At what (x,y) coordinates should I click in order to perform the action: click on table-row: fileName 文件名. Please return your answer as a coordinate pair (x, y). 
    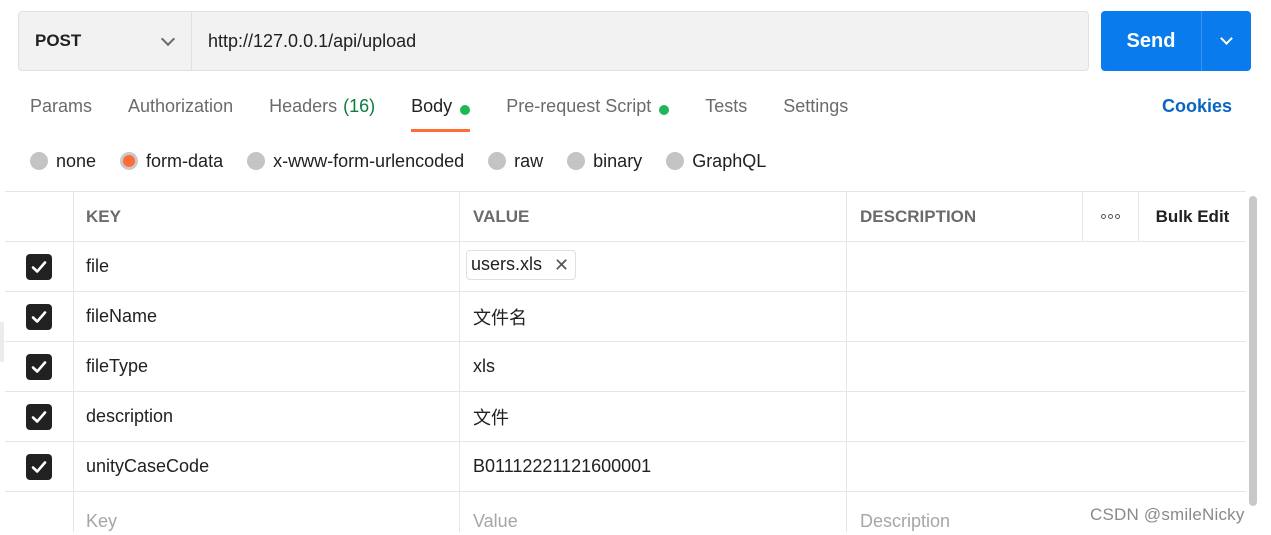
    Looking at the image, I should click on (625, 317).